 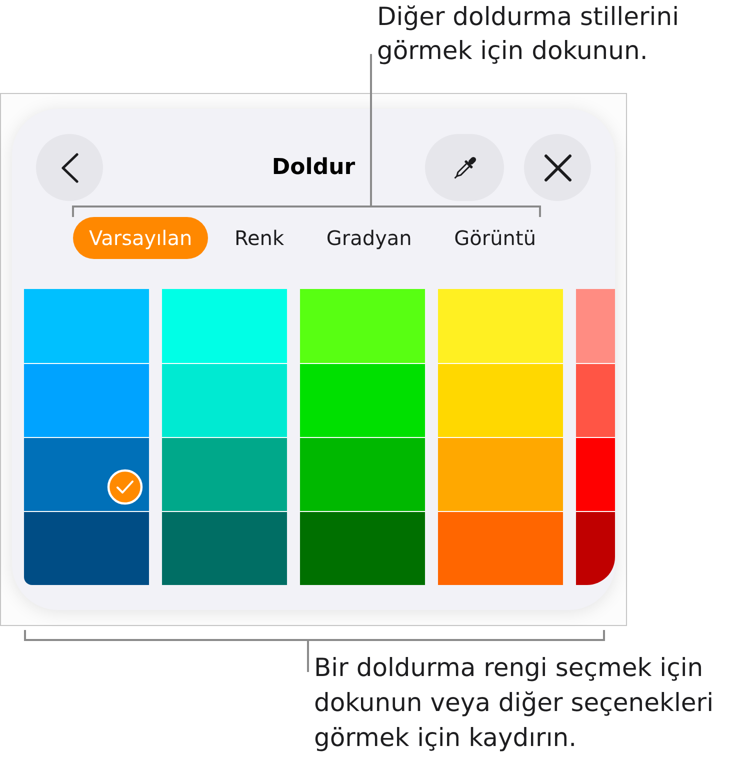 I want to click on callout-text: Diğer doldurma stillerini görmek için dokunun., so click(x=528, y=34).